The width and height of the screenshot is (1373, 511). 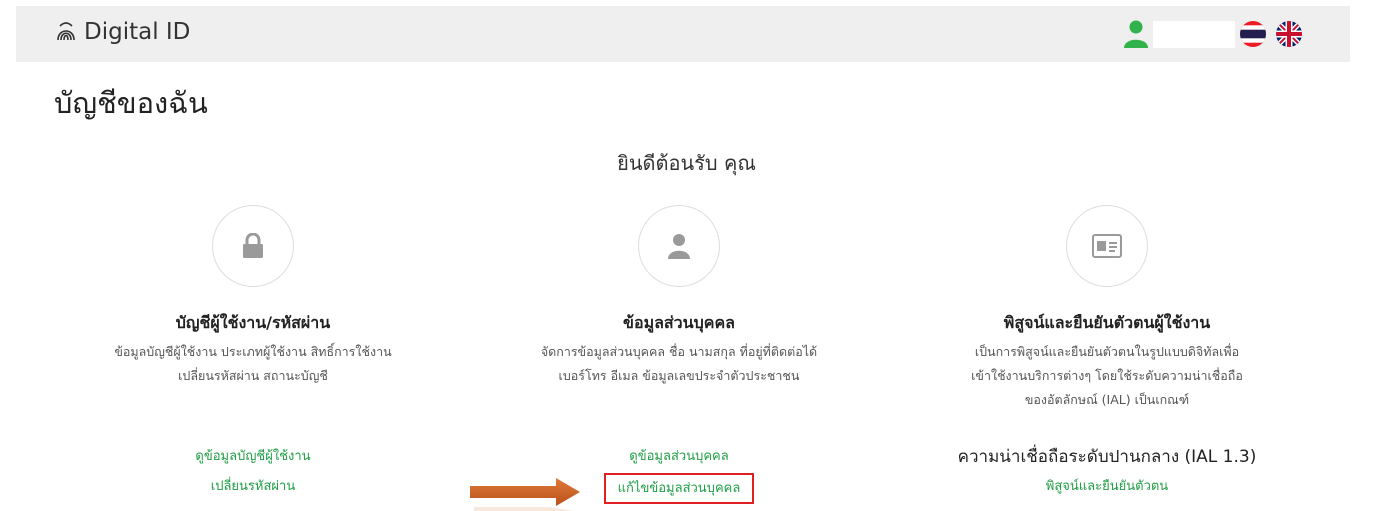 I want to click on thai-flag-icon, so click(x=1253, y=34).